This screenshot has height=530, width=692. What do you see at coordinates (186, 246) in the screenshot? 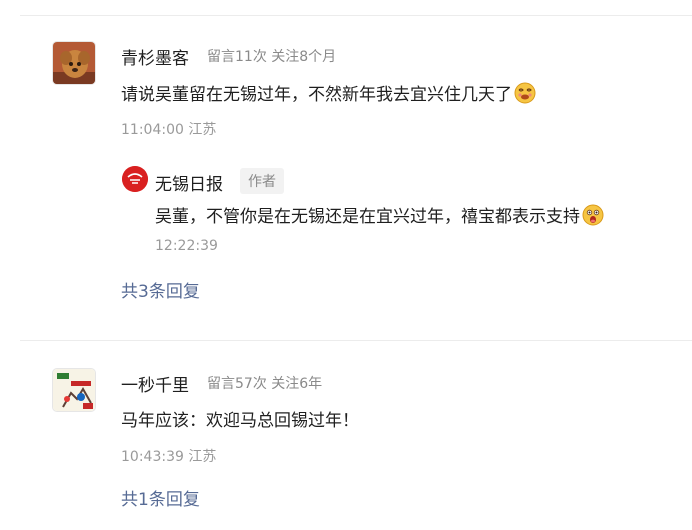
I see `reply-time: 12:22:39` at bounding box center [186, 246].